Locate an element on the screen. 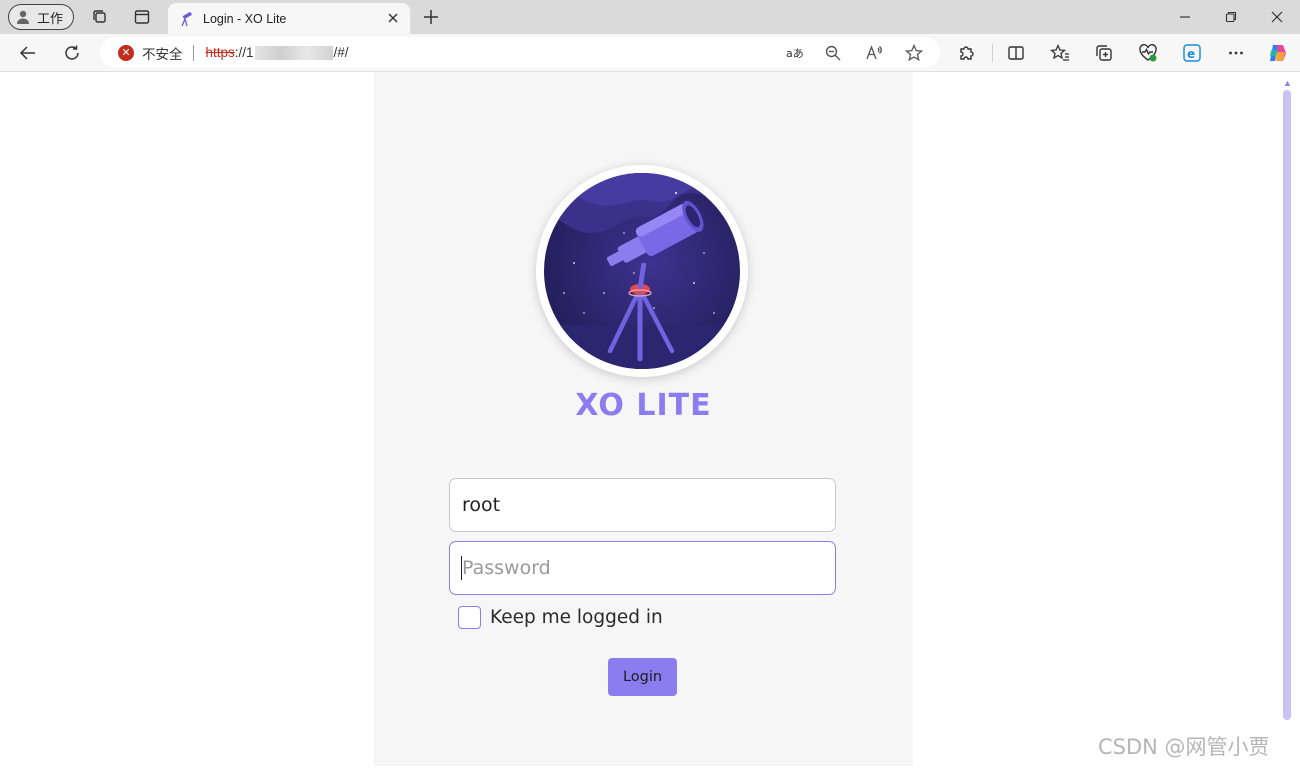 Image resolution: width=1300 pixels, height=768 pixels. heart-pulse-icon is located at coordinates (1148, 53).